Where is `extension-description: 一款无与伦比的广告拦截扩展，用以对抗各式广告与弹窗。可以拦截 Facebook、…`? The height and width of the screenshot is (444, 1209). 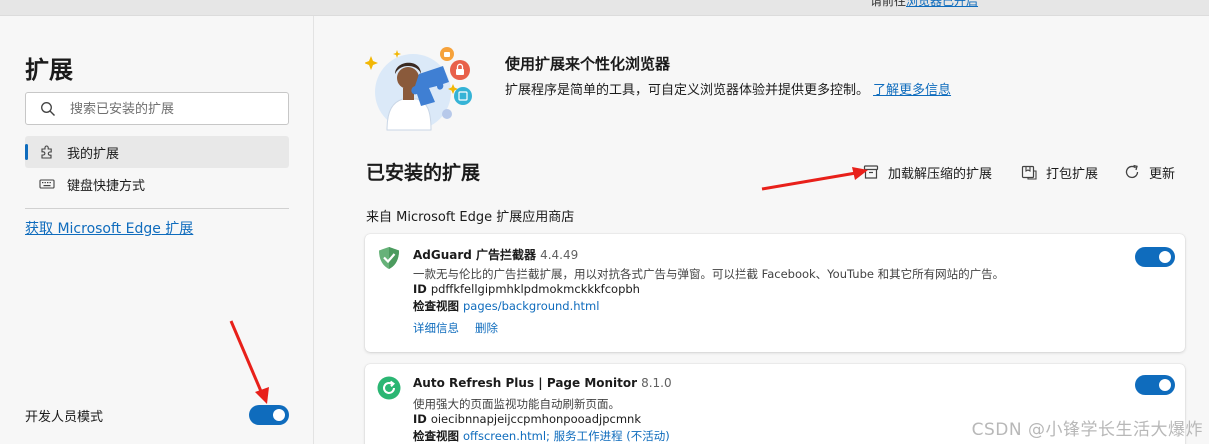 extension-description: 一款无与伦比的广告拦截扩展，用以对抗各式广告与弹窗。可以拦截 Facebook、… is located at coordinates (709, 274).